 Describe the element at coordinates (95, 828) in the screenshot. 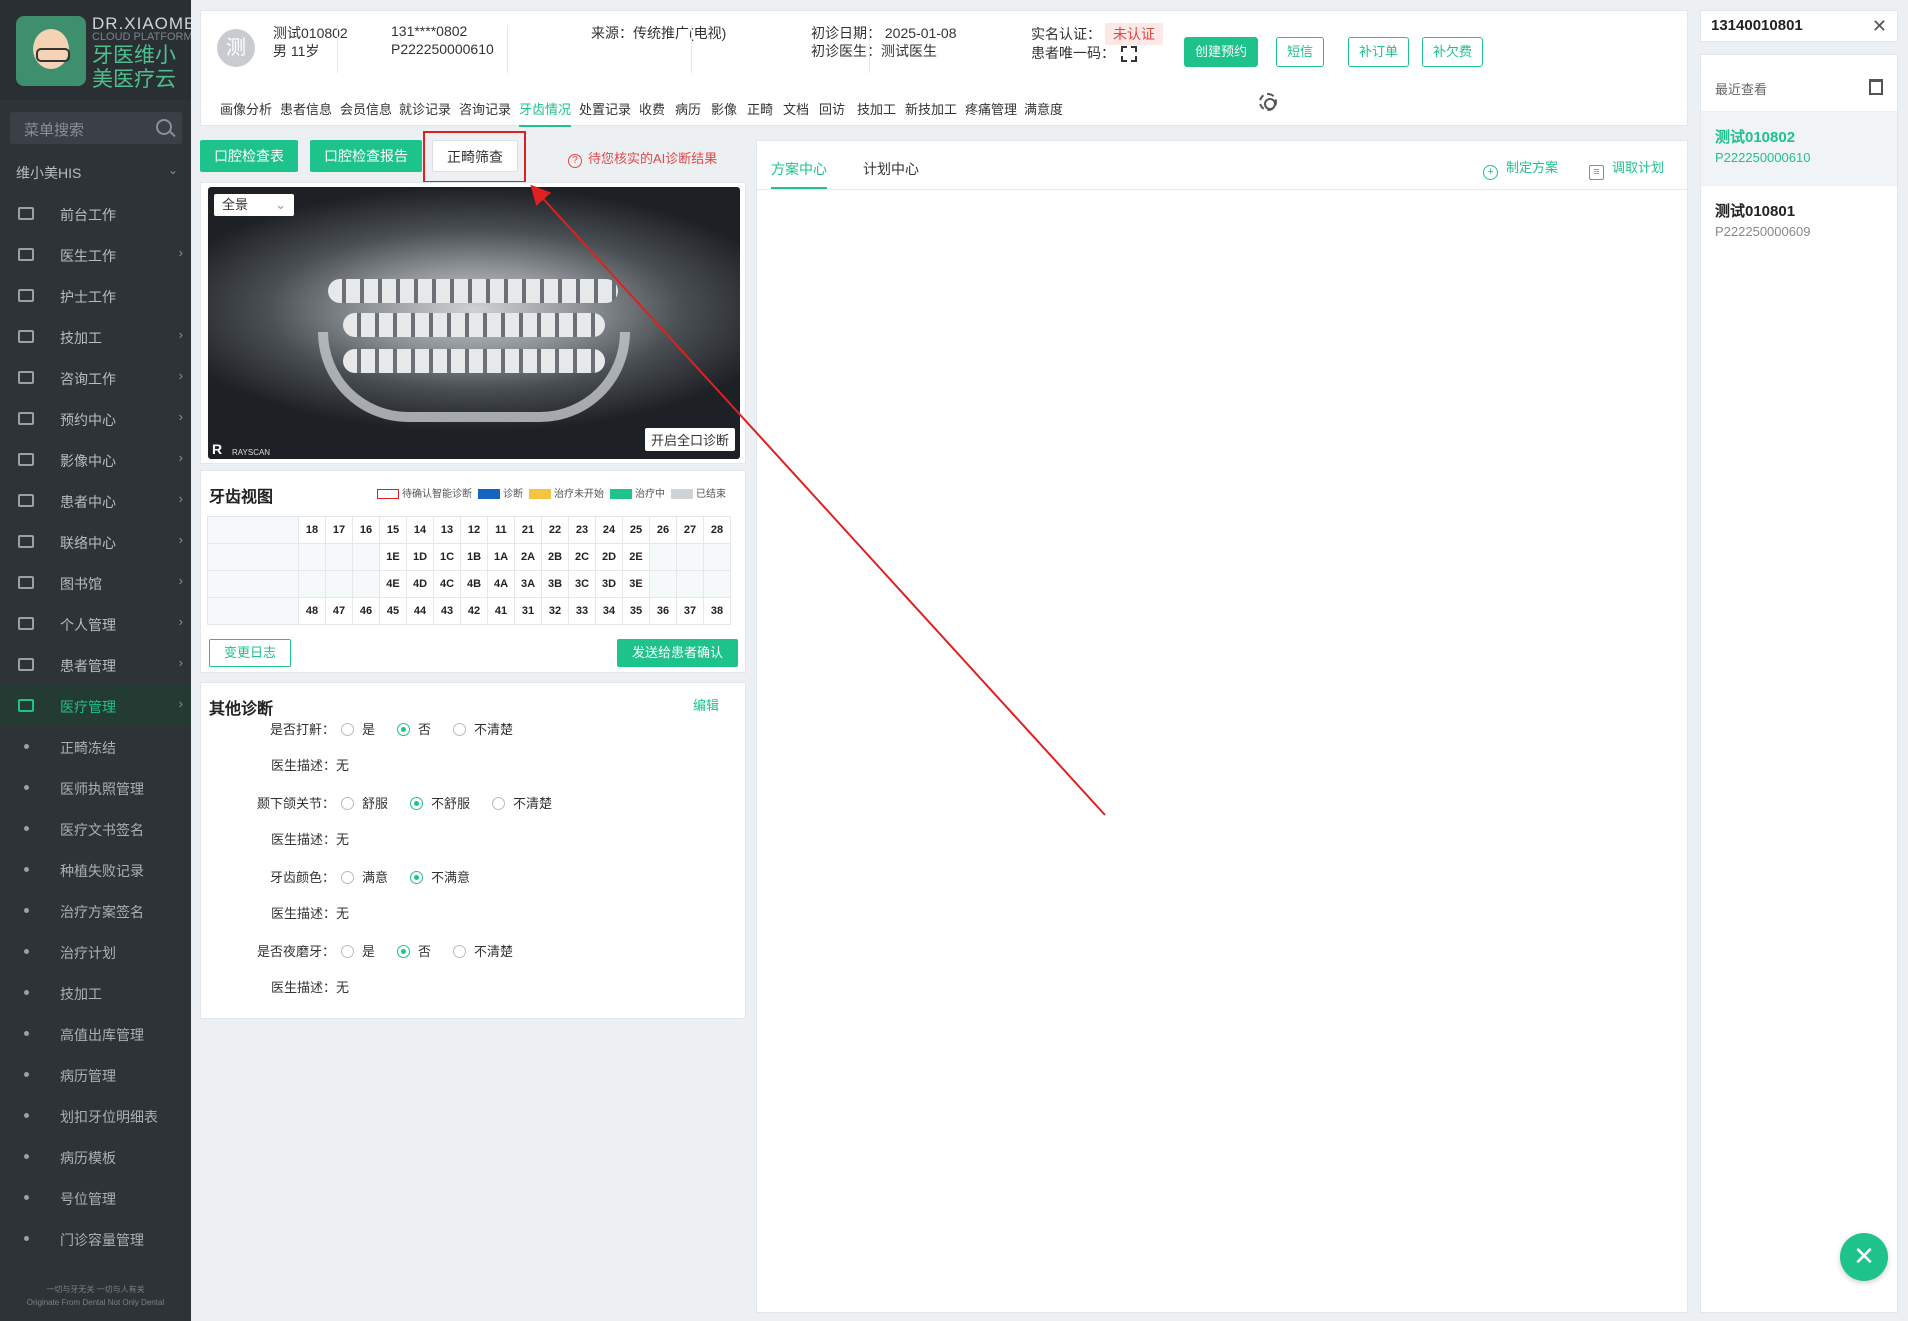

I see `sidebar-subitem-2: 医疗文书签名` at that location.